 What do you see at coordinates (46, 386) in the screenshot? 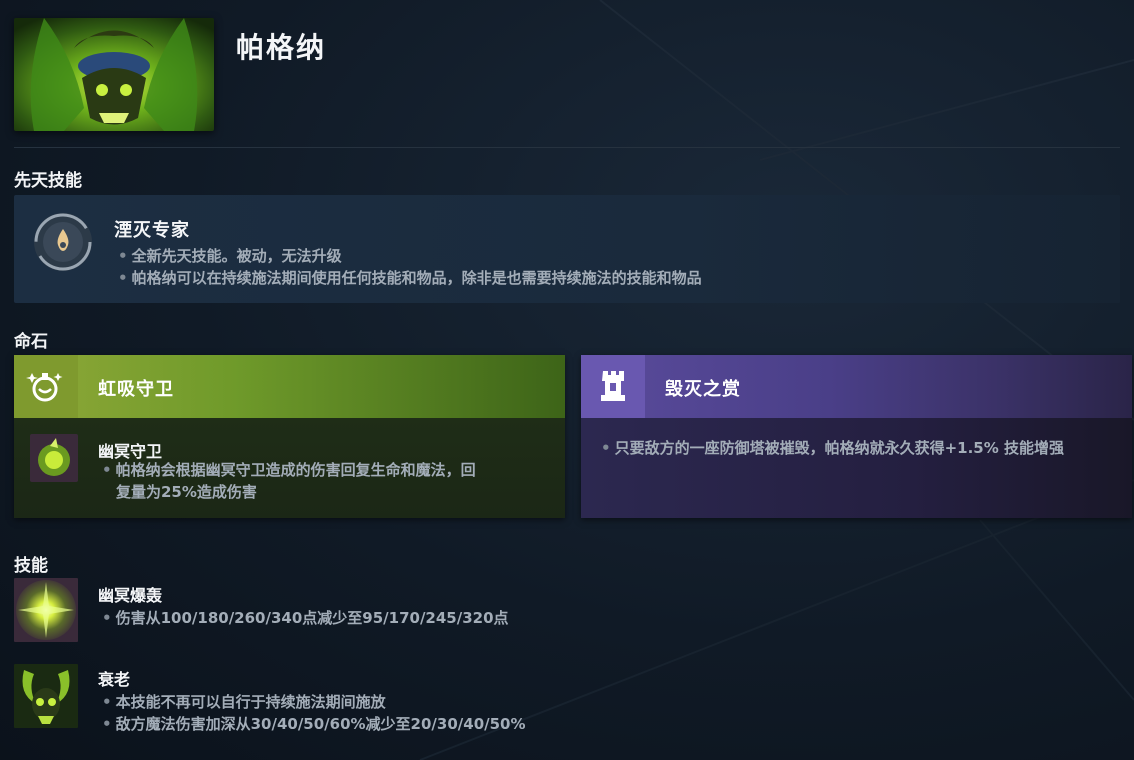
I see `potion-face-icon` at bounding box center [46, 386].